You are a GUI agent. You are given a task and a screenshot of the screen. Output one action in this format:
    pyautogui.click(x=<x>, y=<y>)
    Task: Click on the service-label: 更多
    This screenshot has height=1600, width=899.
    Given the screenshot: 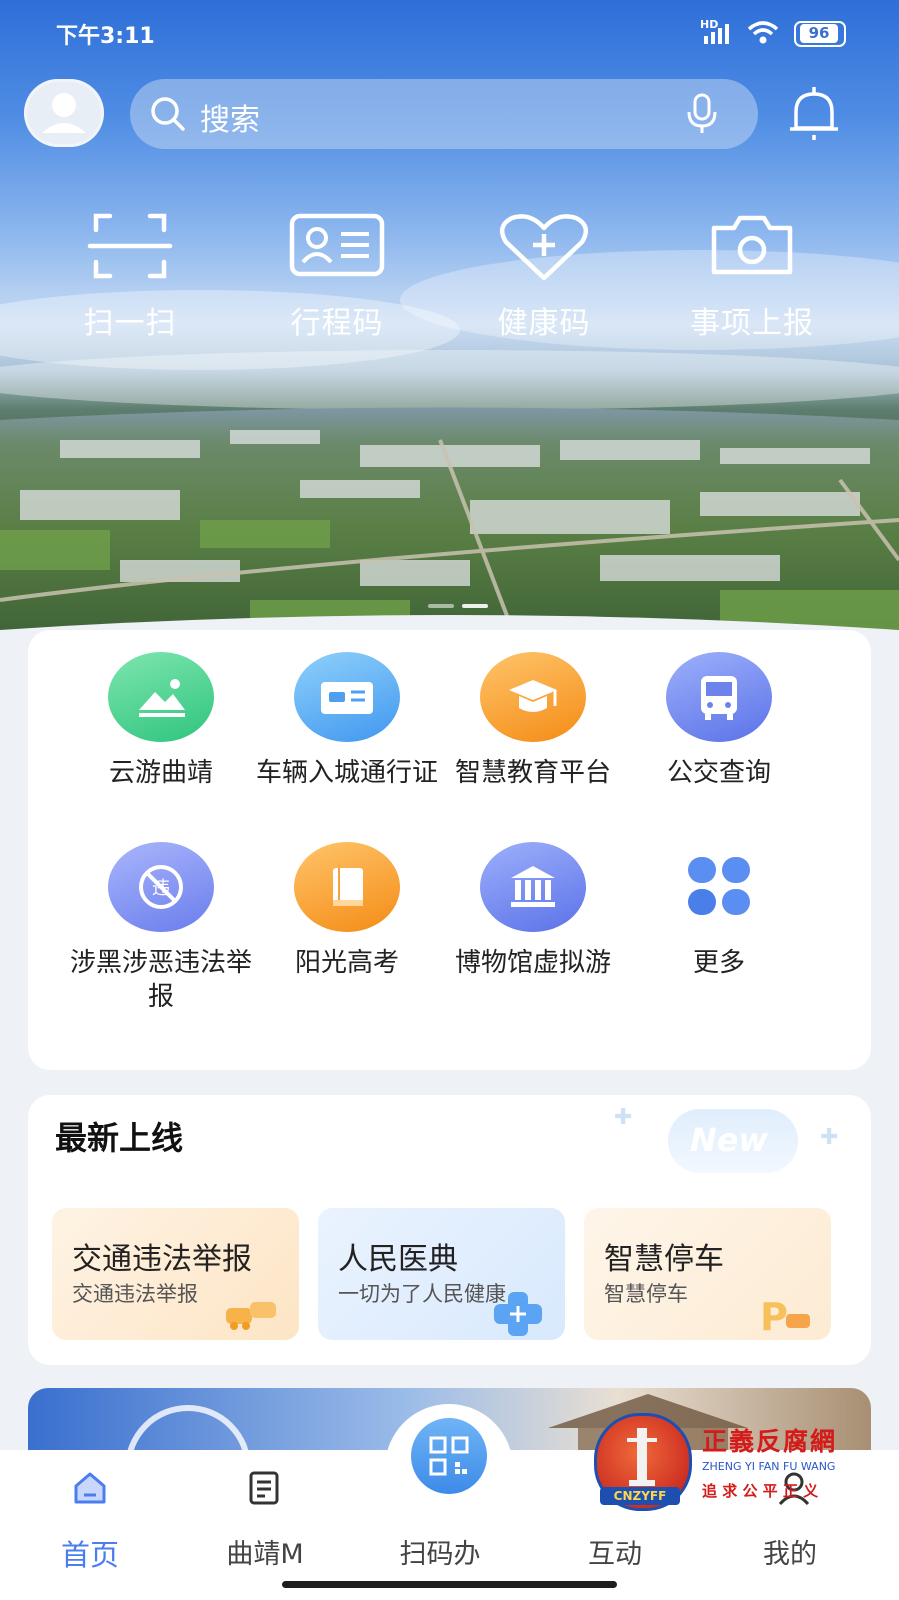 What is the action you would take?
    pyautogui.click(x=718, y=963)
    